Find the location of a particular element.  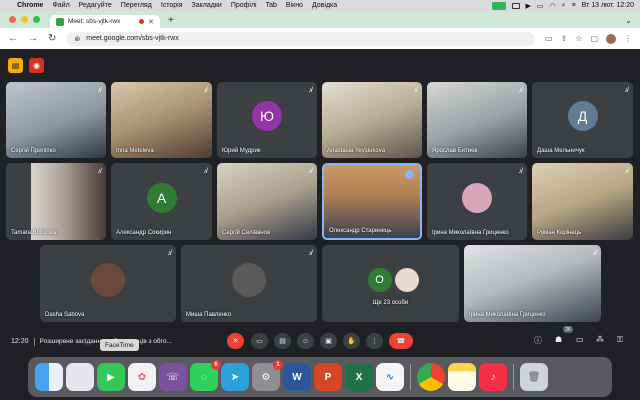

excel-icon: X is located at coordinates (359, 377).